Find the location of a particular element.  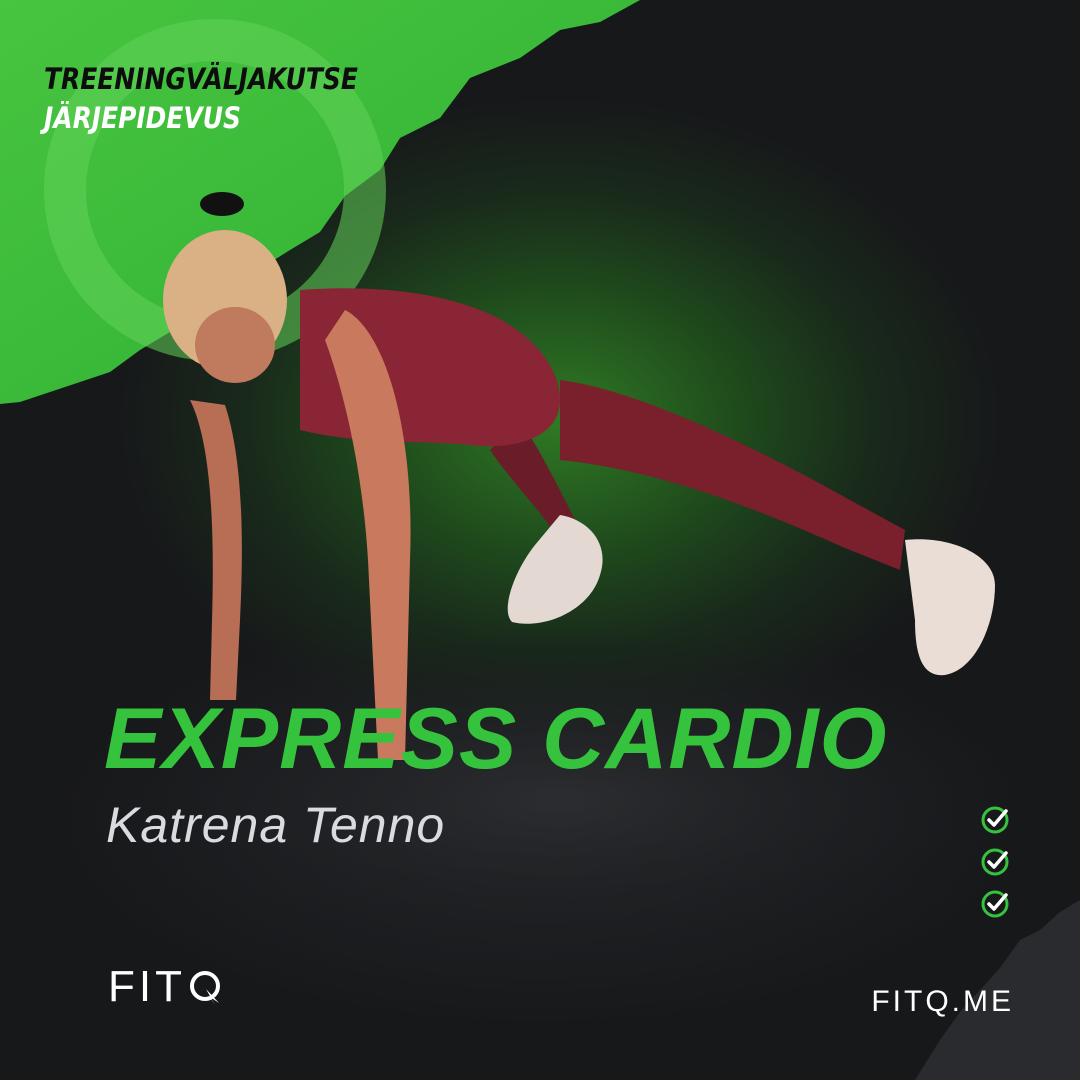

challenge-subtitle: JÄRJEPIDEVUS is located at coordinates (142, 117).